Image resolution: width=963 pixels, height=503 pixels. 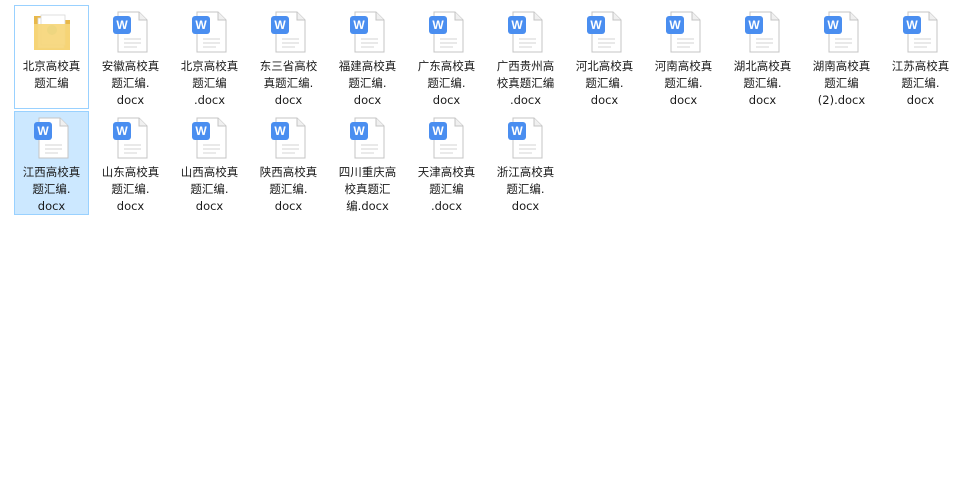 I want to click on file-name-label: 江苏高校真 题汇编. docx, so click(x=920, y=83).